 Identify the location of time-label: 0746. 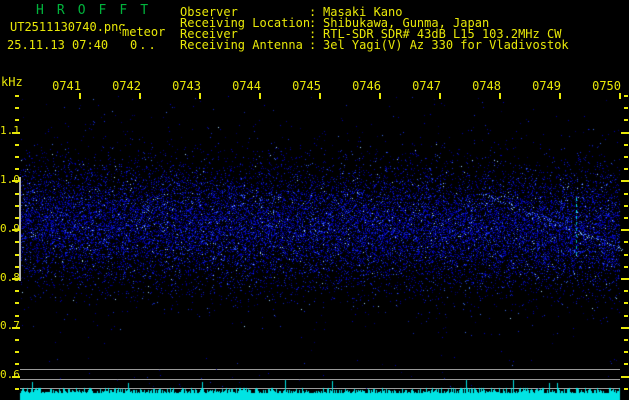
(366, 86).